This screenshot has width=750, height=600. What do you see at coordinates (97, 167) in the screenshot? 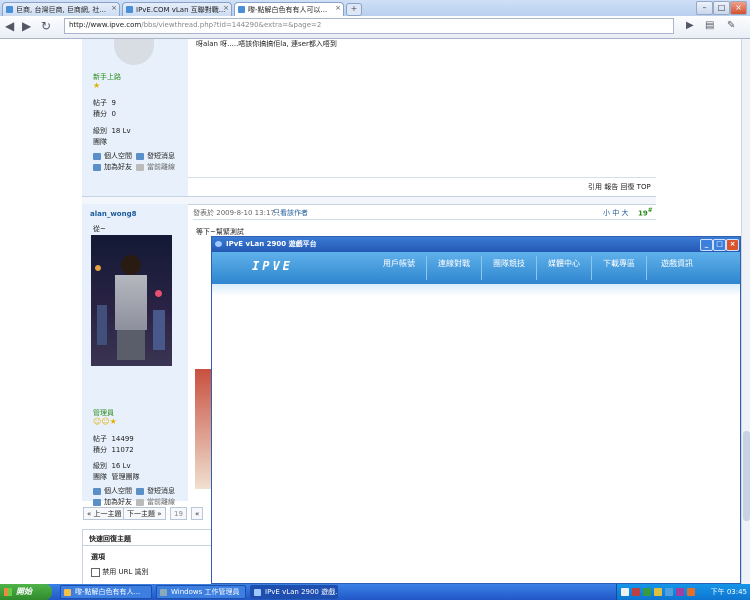
I see `user-add-icon` at bounding box center [97, 167].